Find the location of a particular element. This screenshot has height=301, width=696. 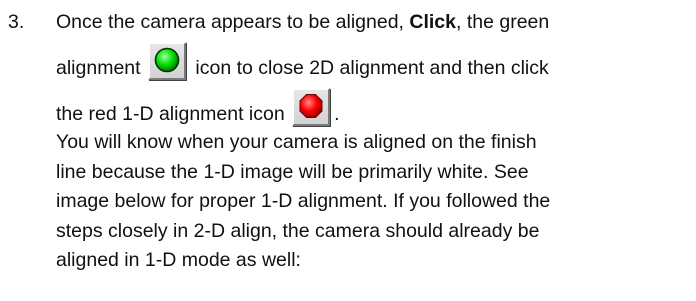

paragraph-line: aligned in 1-D mode as well: is located at coordinates (178, 260).